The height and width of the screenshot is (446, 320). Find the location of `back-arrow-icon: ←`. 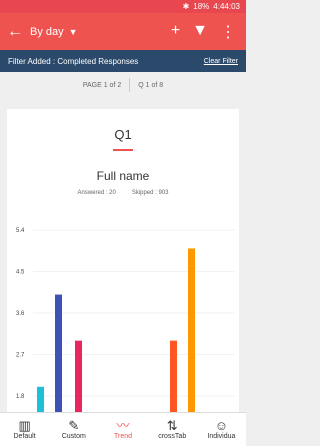

back-arrow-icon: ← is located at coordinates (15, 32).